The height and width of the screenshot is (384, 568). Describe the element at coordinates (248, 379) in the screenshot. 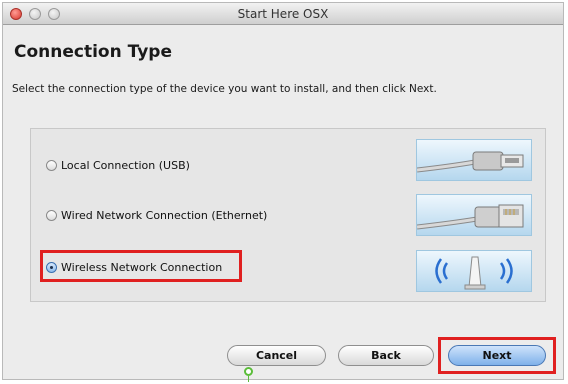

I see `pin-stem` at that location.